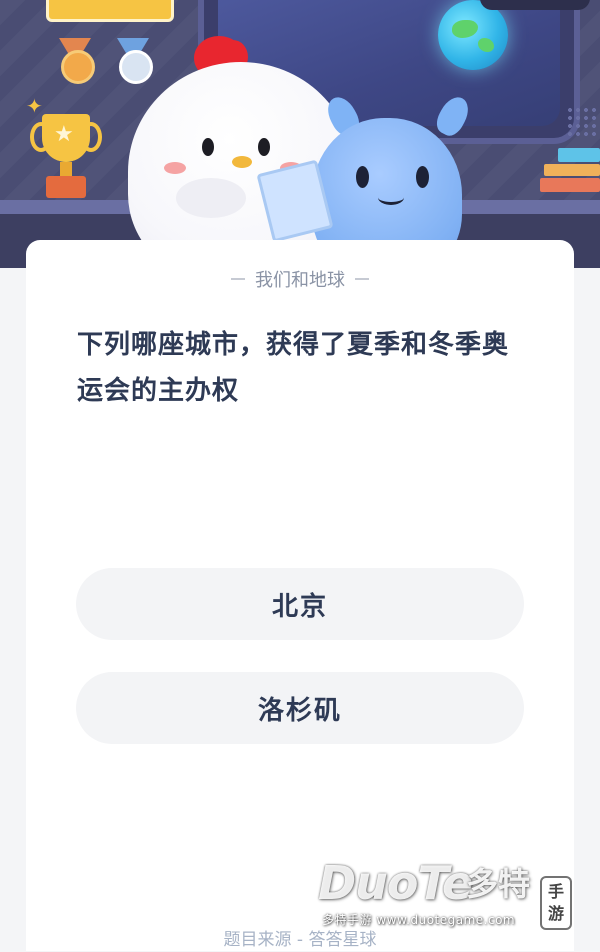 Image resolution: width=600 pixels, height=952 pixels. Describe the element at coordinates (395, 883) in the screenshot. I see `watermark-brand: DuoTe` at that location.